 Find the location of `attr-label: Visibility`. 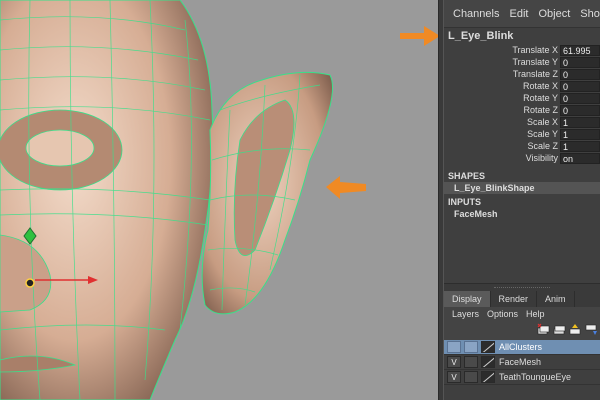

attr-label: Visibility is located at coordinates (502, 158).